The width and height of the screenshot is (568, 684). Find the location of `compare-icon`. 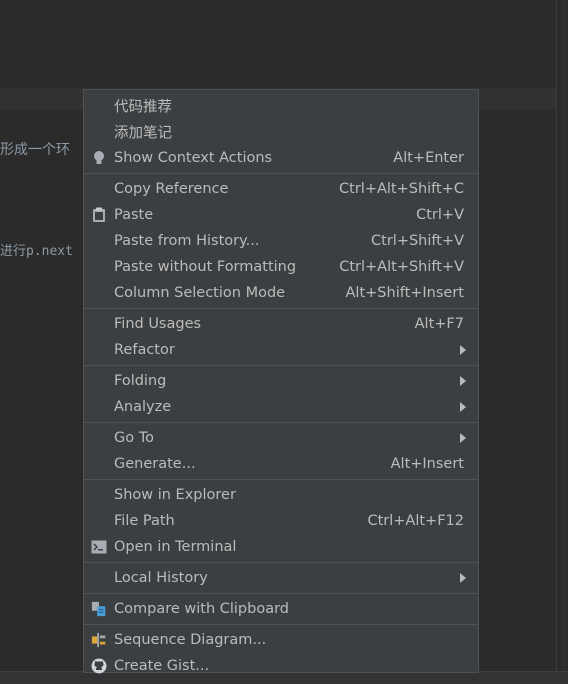

compare-icon is located at coordinates (99, 609).